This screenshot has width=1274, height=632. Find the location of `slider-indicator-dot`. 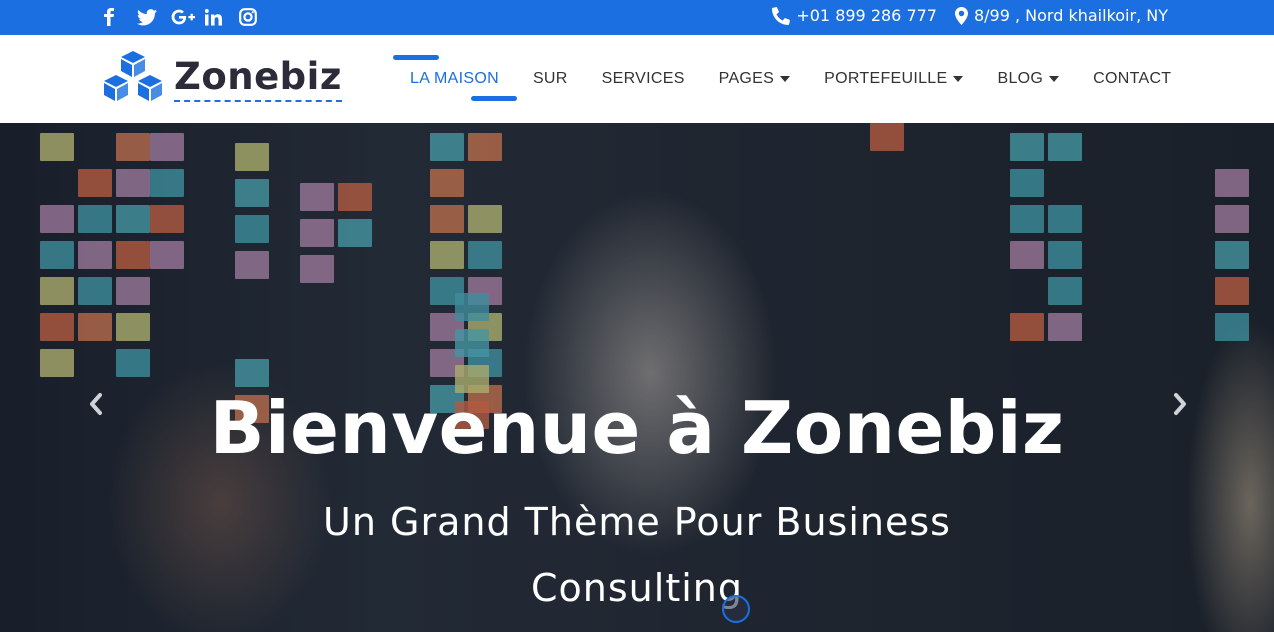

slider-indicator-dot is located at coordinates (736, 609).